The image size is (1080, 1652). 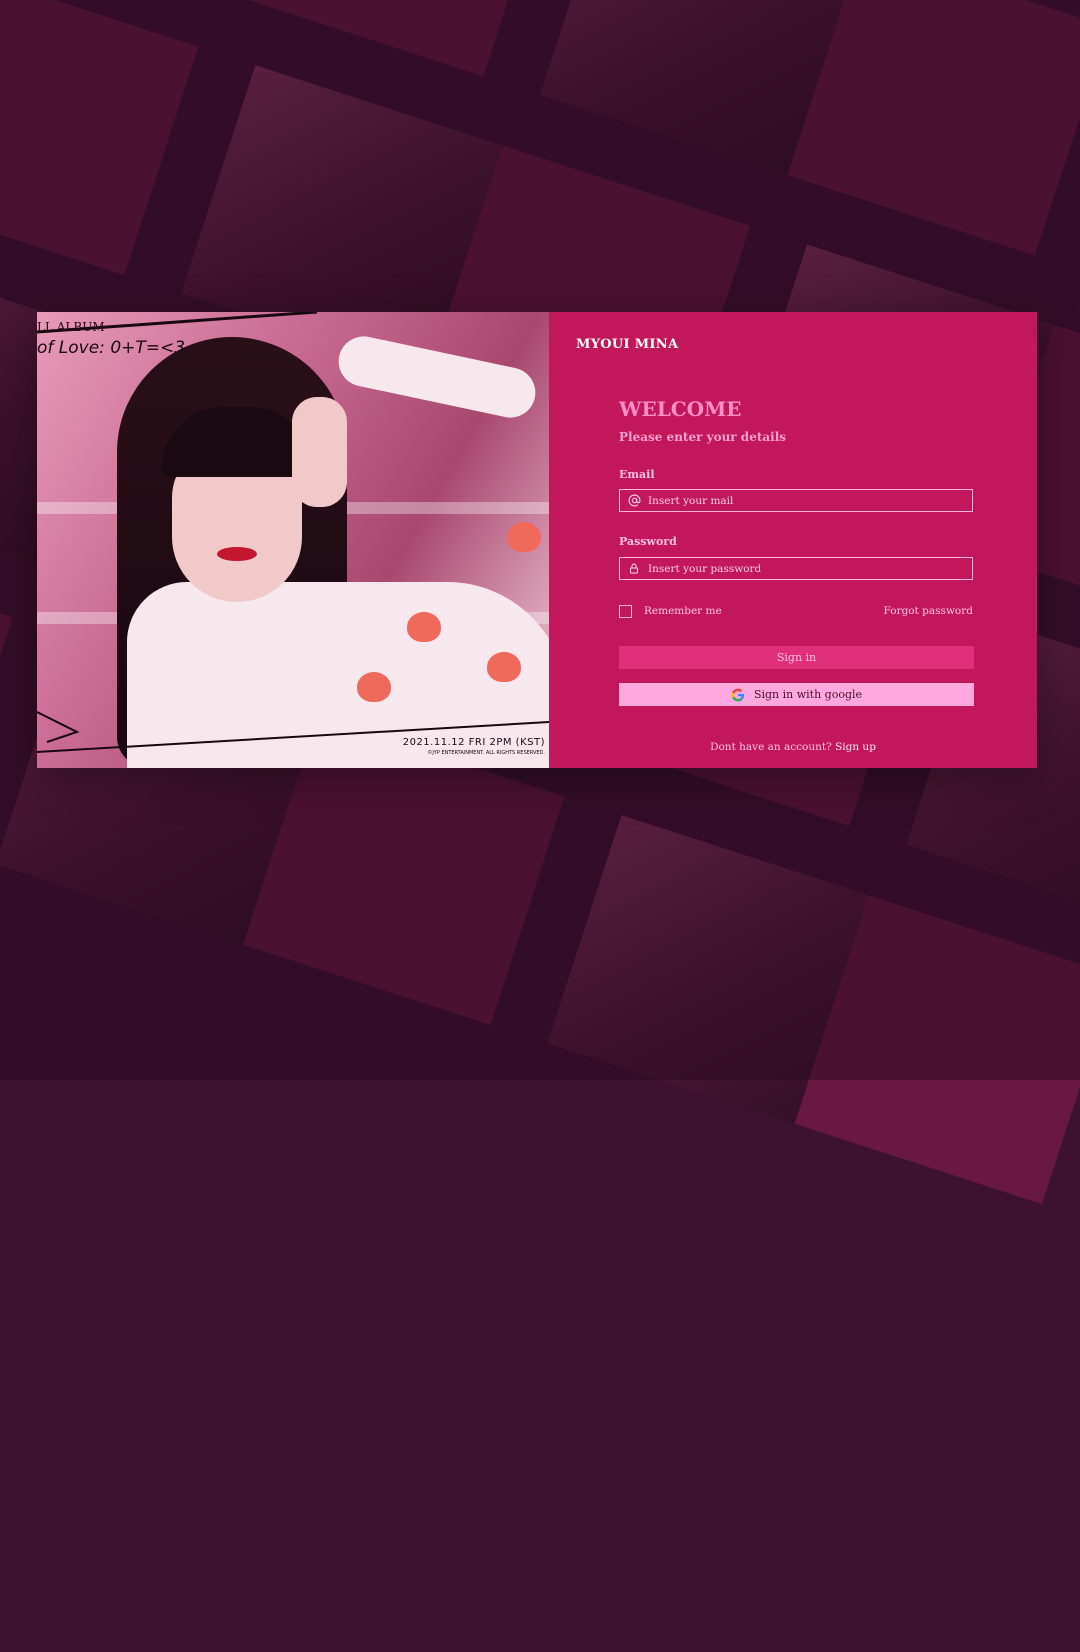 I want to click on remember-label: Remember me, so click(x=683, y=611).